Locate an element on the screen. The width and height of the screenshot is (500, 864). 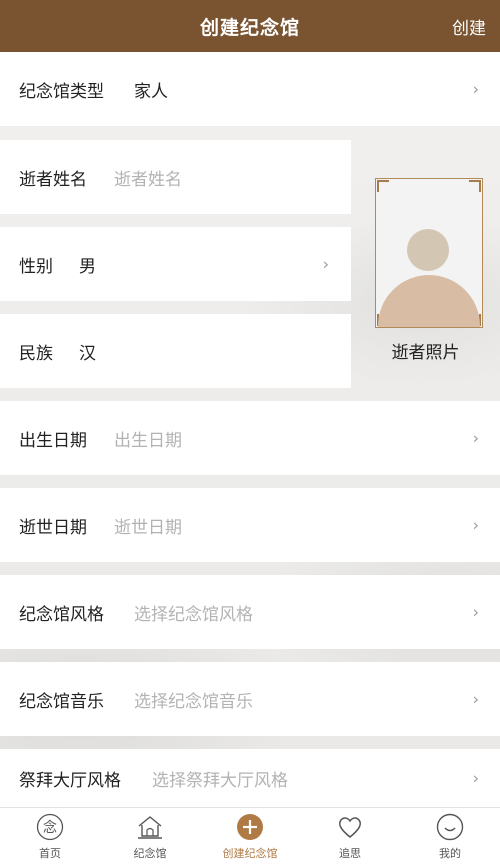
tab-mine-label: 我的 is located at coordinates (450, 853).